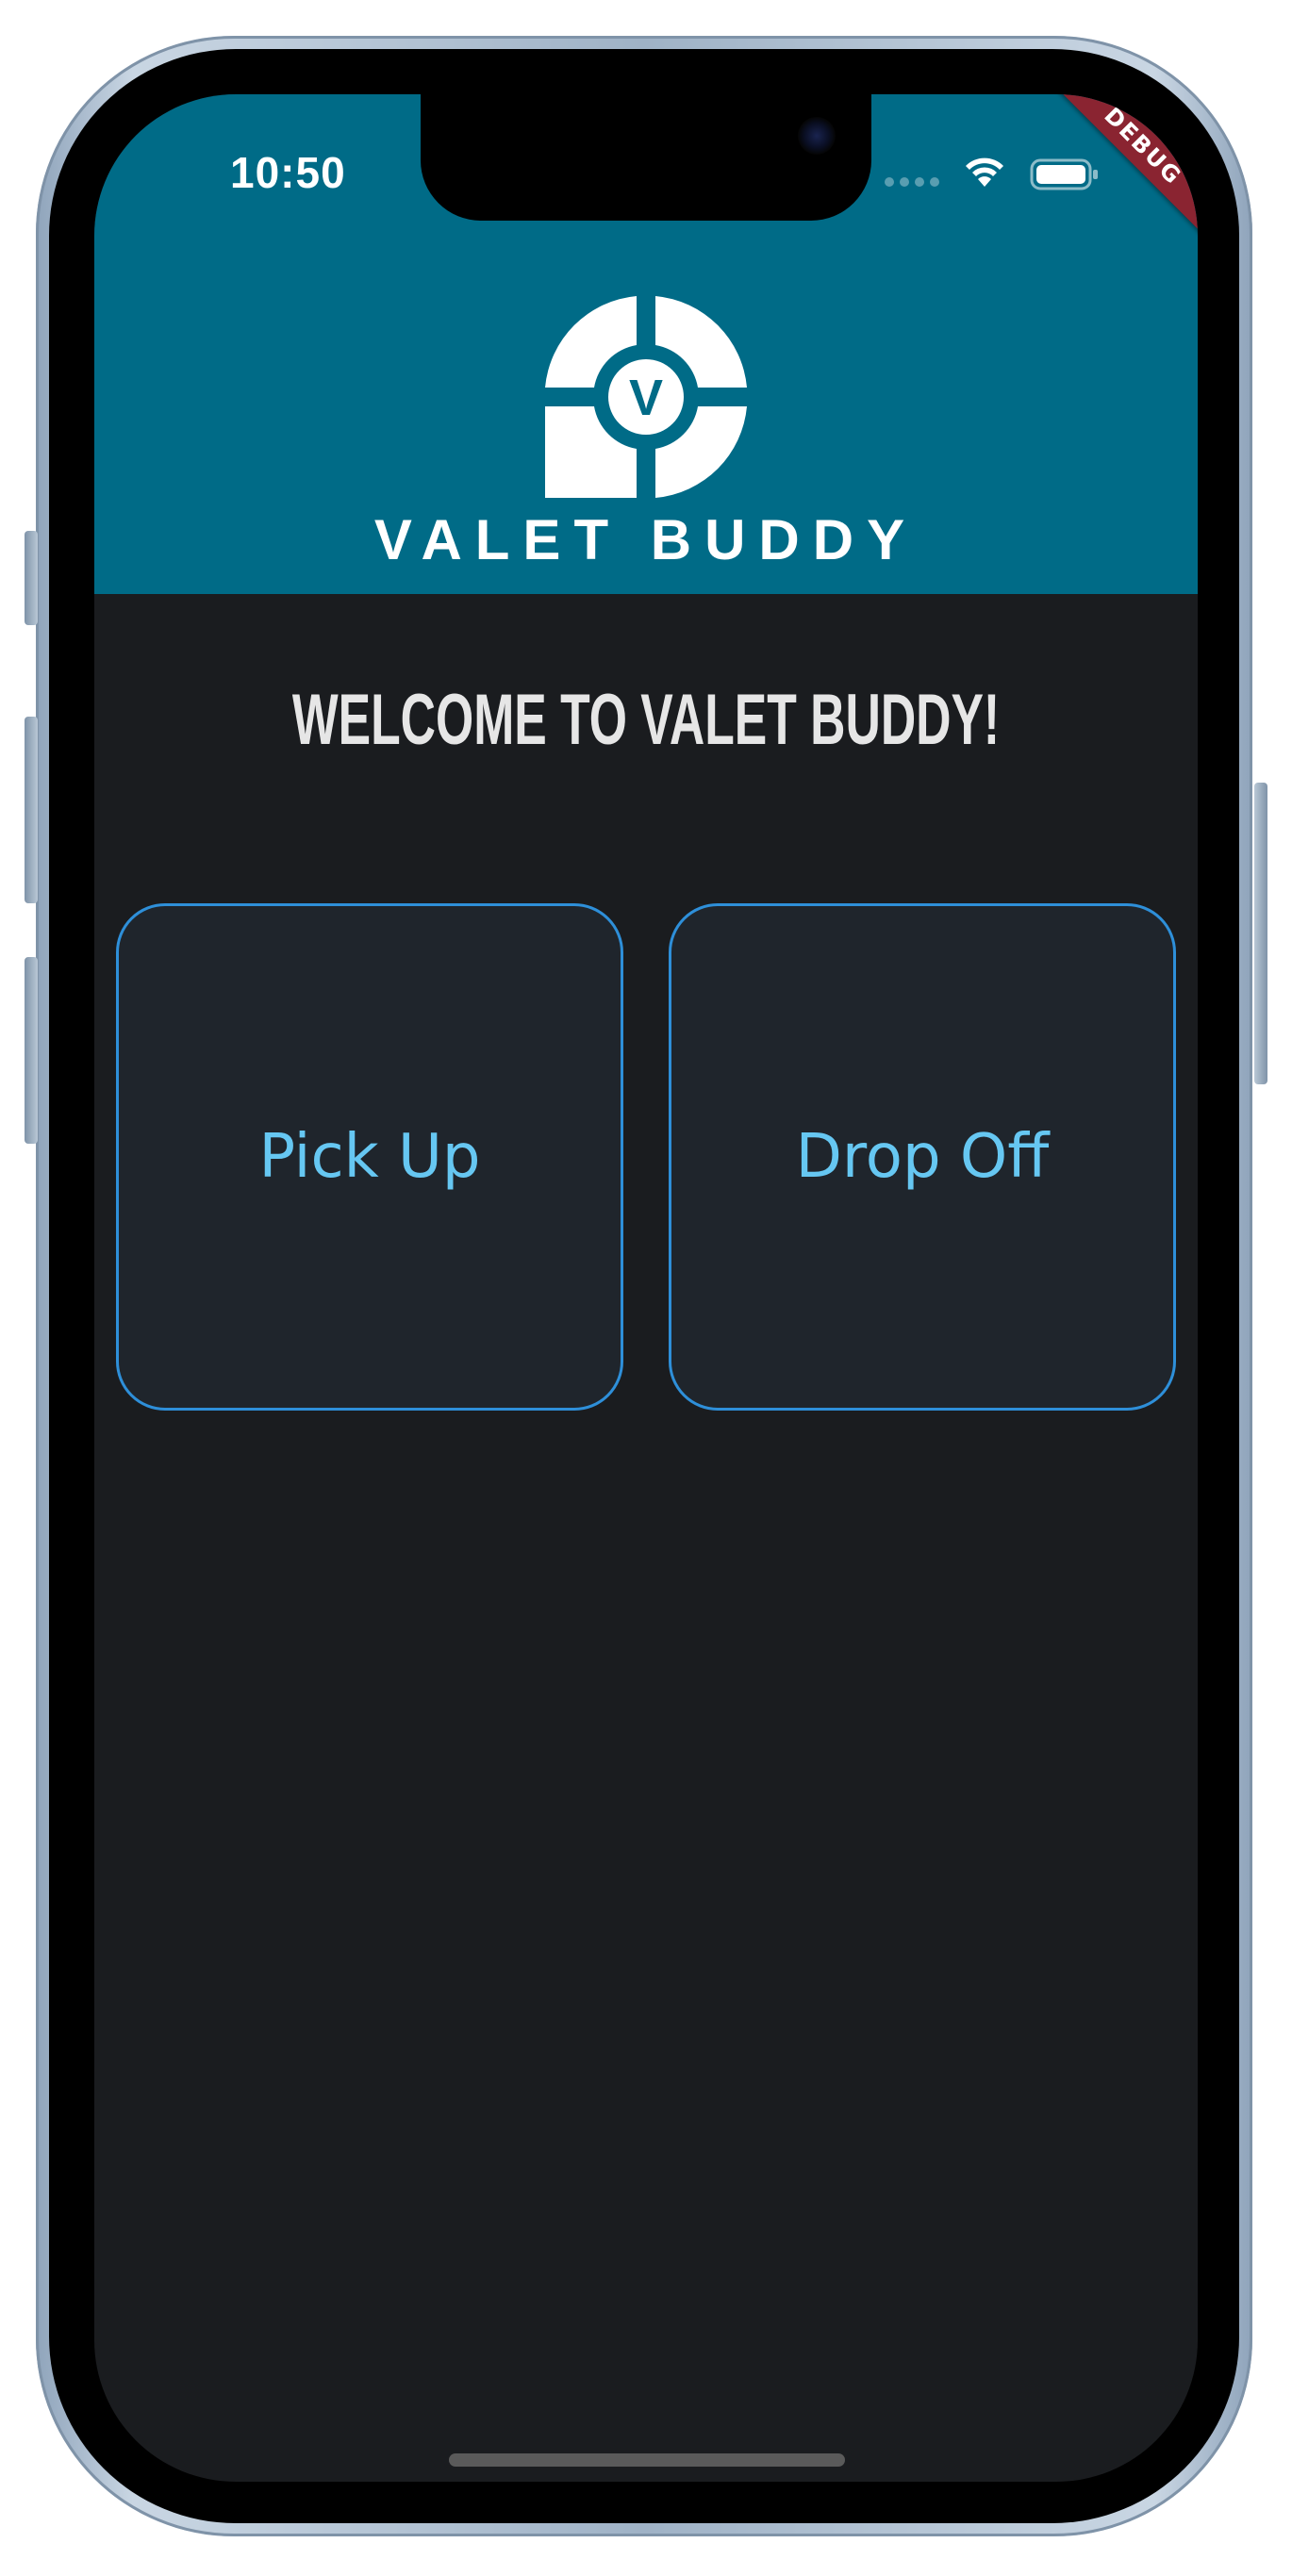 The height and width of the screenshot is (2576, 1292). Describe the element at coordinates (32, 1050) in the screenshot. I see `volume-down-button` at that location.